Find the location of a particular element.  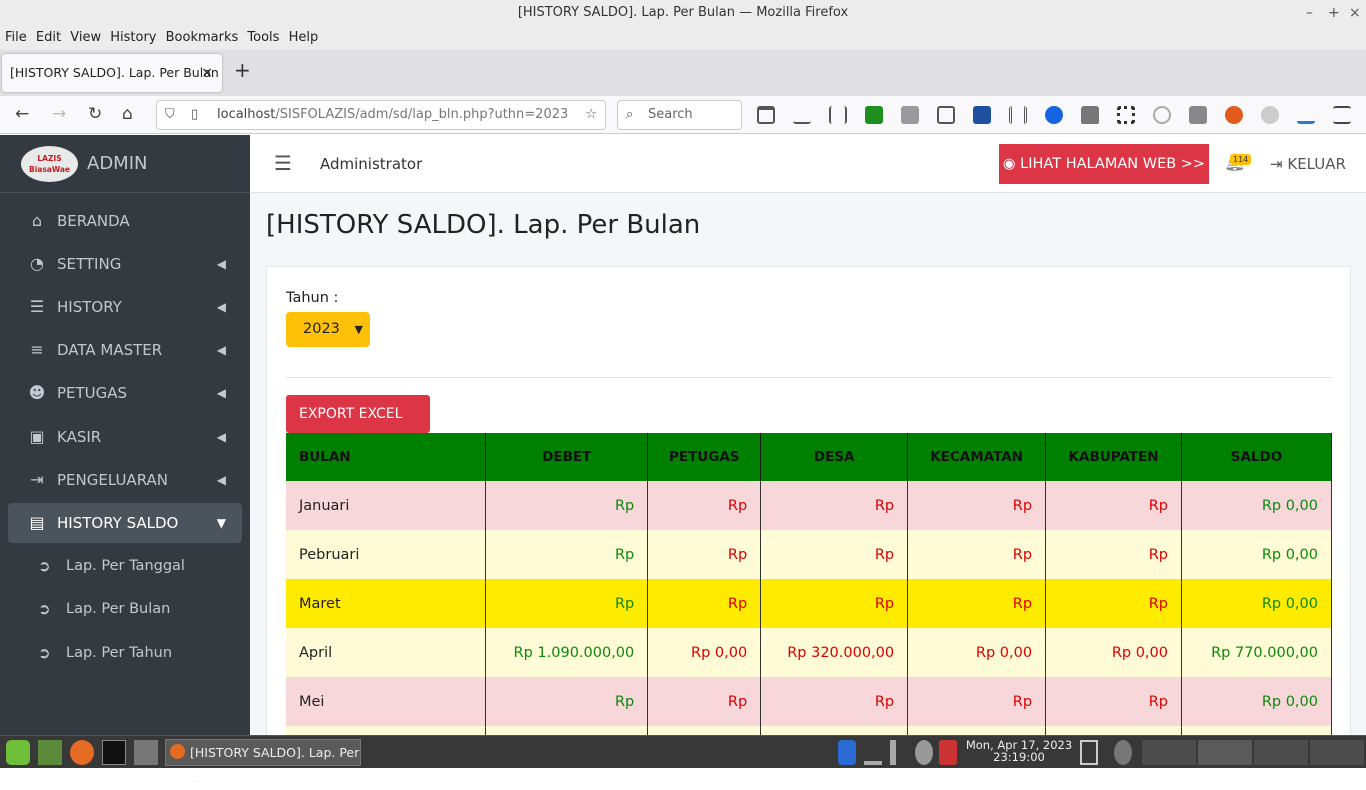

sidebar-item-kasir: ▣ KASIR ◀ is located at coordinates (125, 437).